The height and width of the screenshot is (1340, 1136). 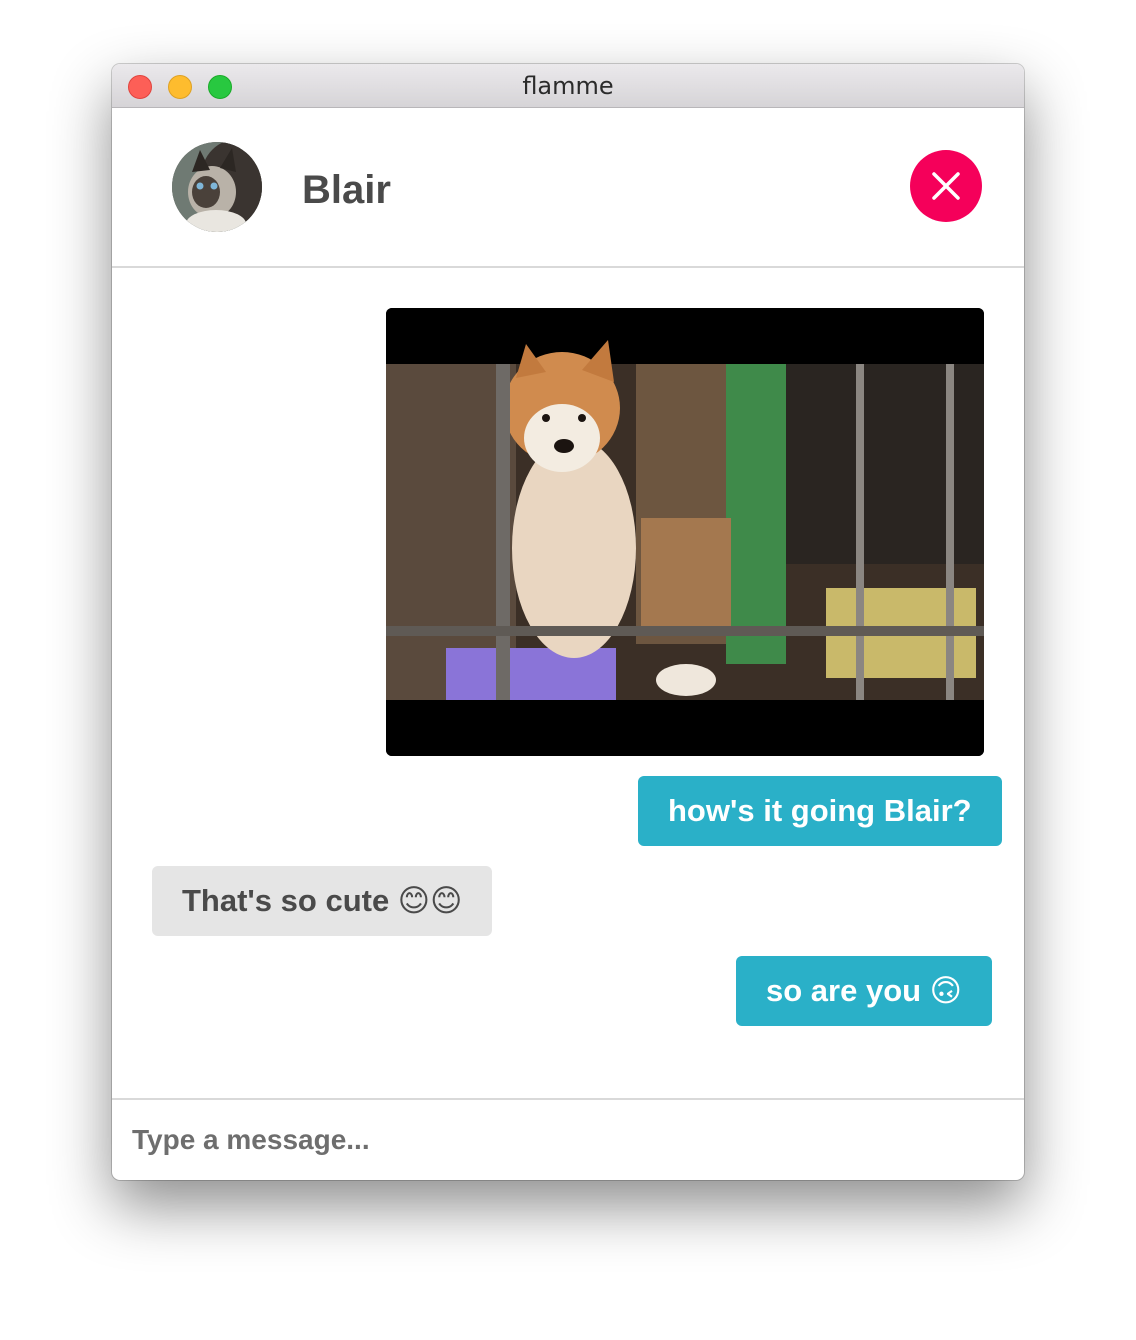 What do you see at coordinates (346, 190) in the screenshot?
I see `contact-name: Blair` at bounding box center [346, 190].